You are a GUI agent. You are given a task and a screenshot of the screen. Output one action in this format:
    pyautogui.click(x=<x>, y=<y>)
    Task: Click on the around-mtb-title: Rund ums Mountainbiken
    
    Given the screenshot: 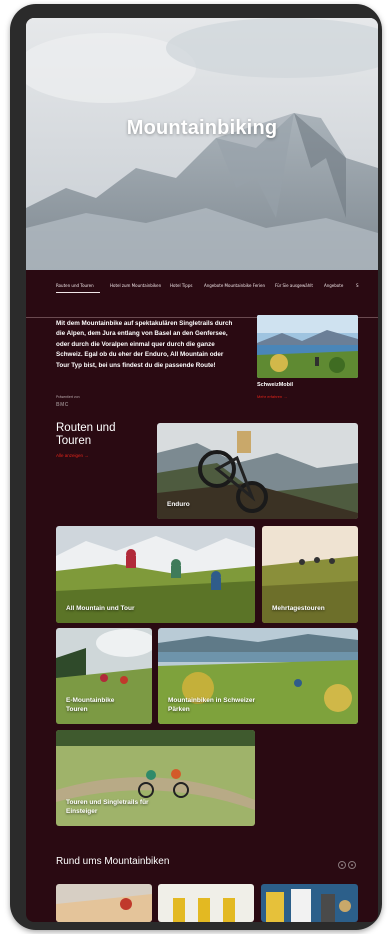 What is the action you would take?
    pyautogui.click(x=113, y=861)
    